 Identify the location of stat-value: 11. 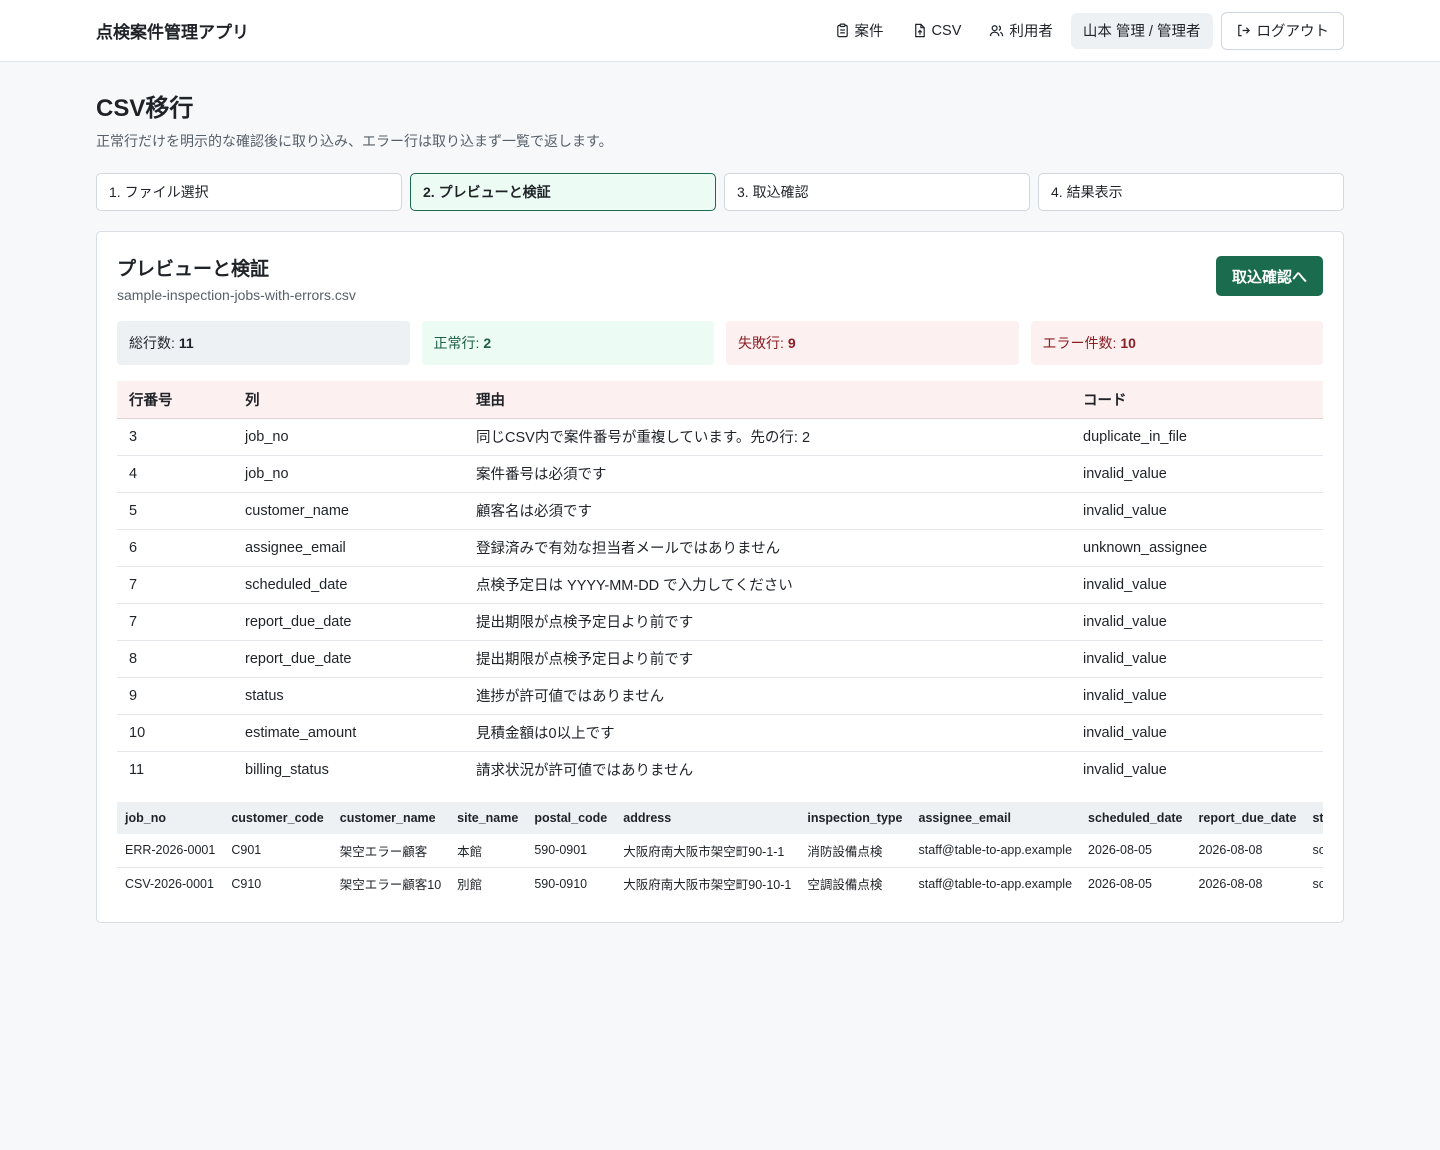
(186, 343).